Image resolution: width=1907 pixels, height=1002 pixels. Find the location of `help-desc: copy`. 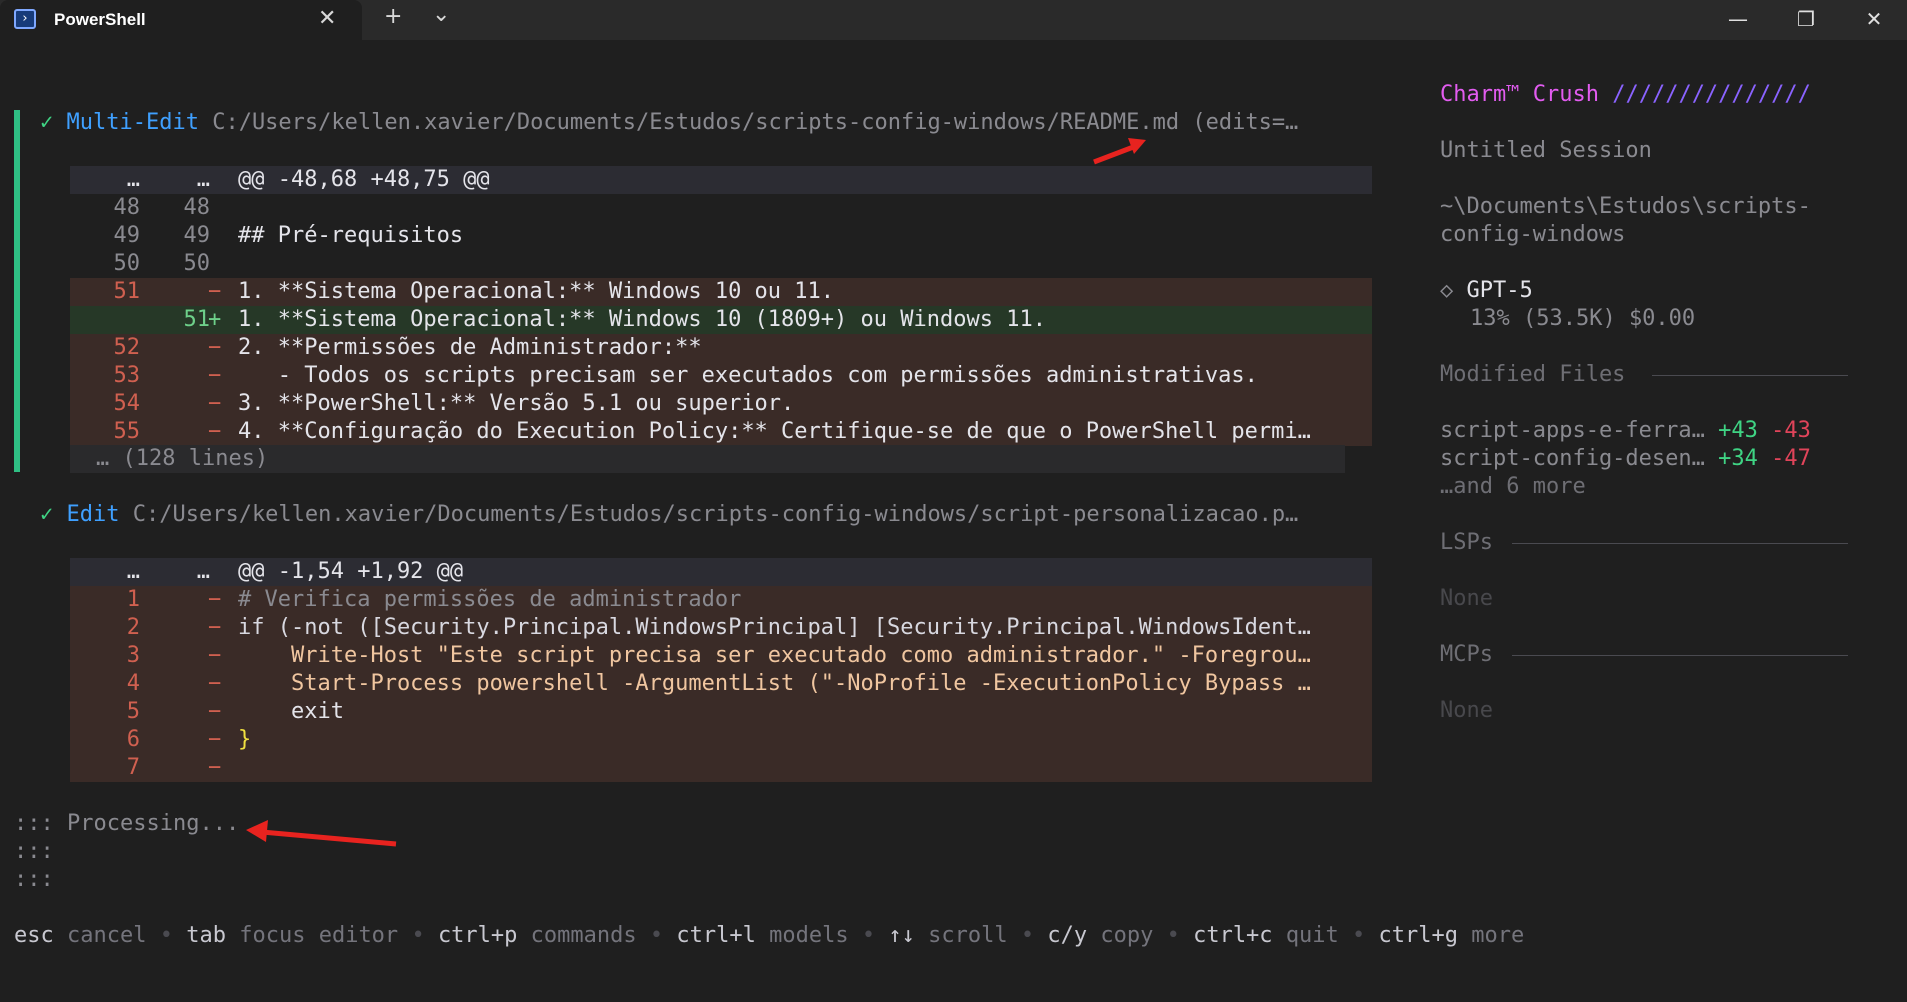

help-desc: copy is located at coordinates (1127, 935).